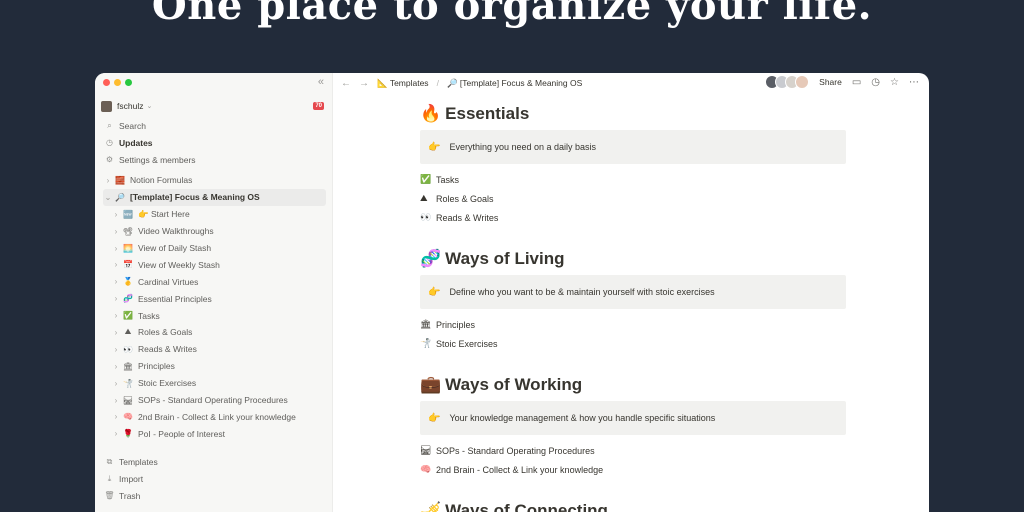 The height and width of the screenshot is (512, 1024). Describe the element at coordinates (128, 434) in the screenshot. I see `page-emoji-icon: 🌹` at that location.